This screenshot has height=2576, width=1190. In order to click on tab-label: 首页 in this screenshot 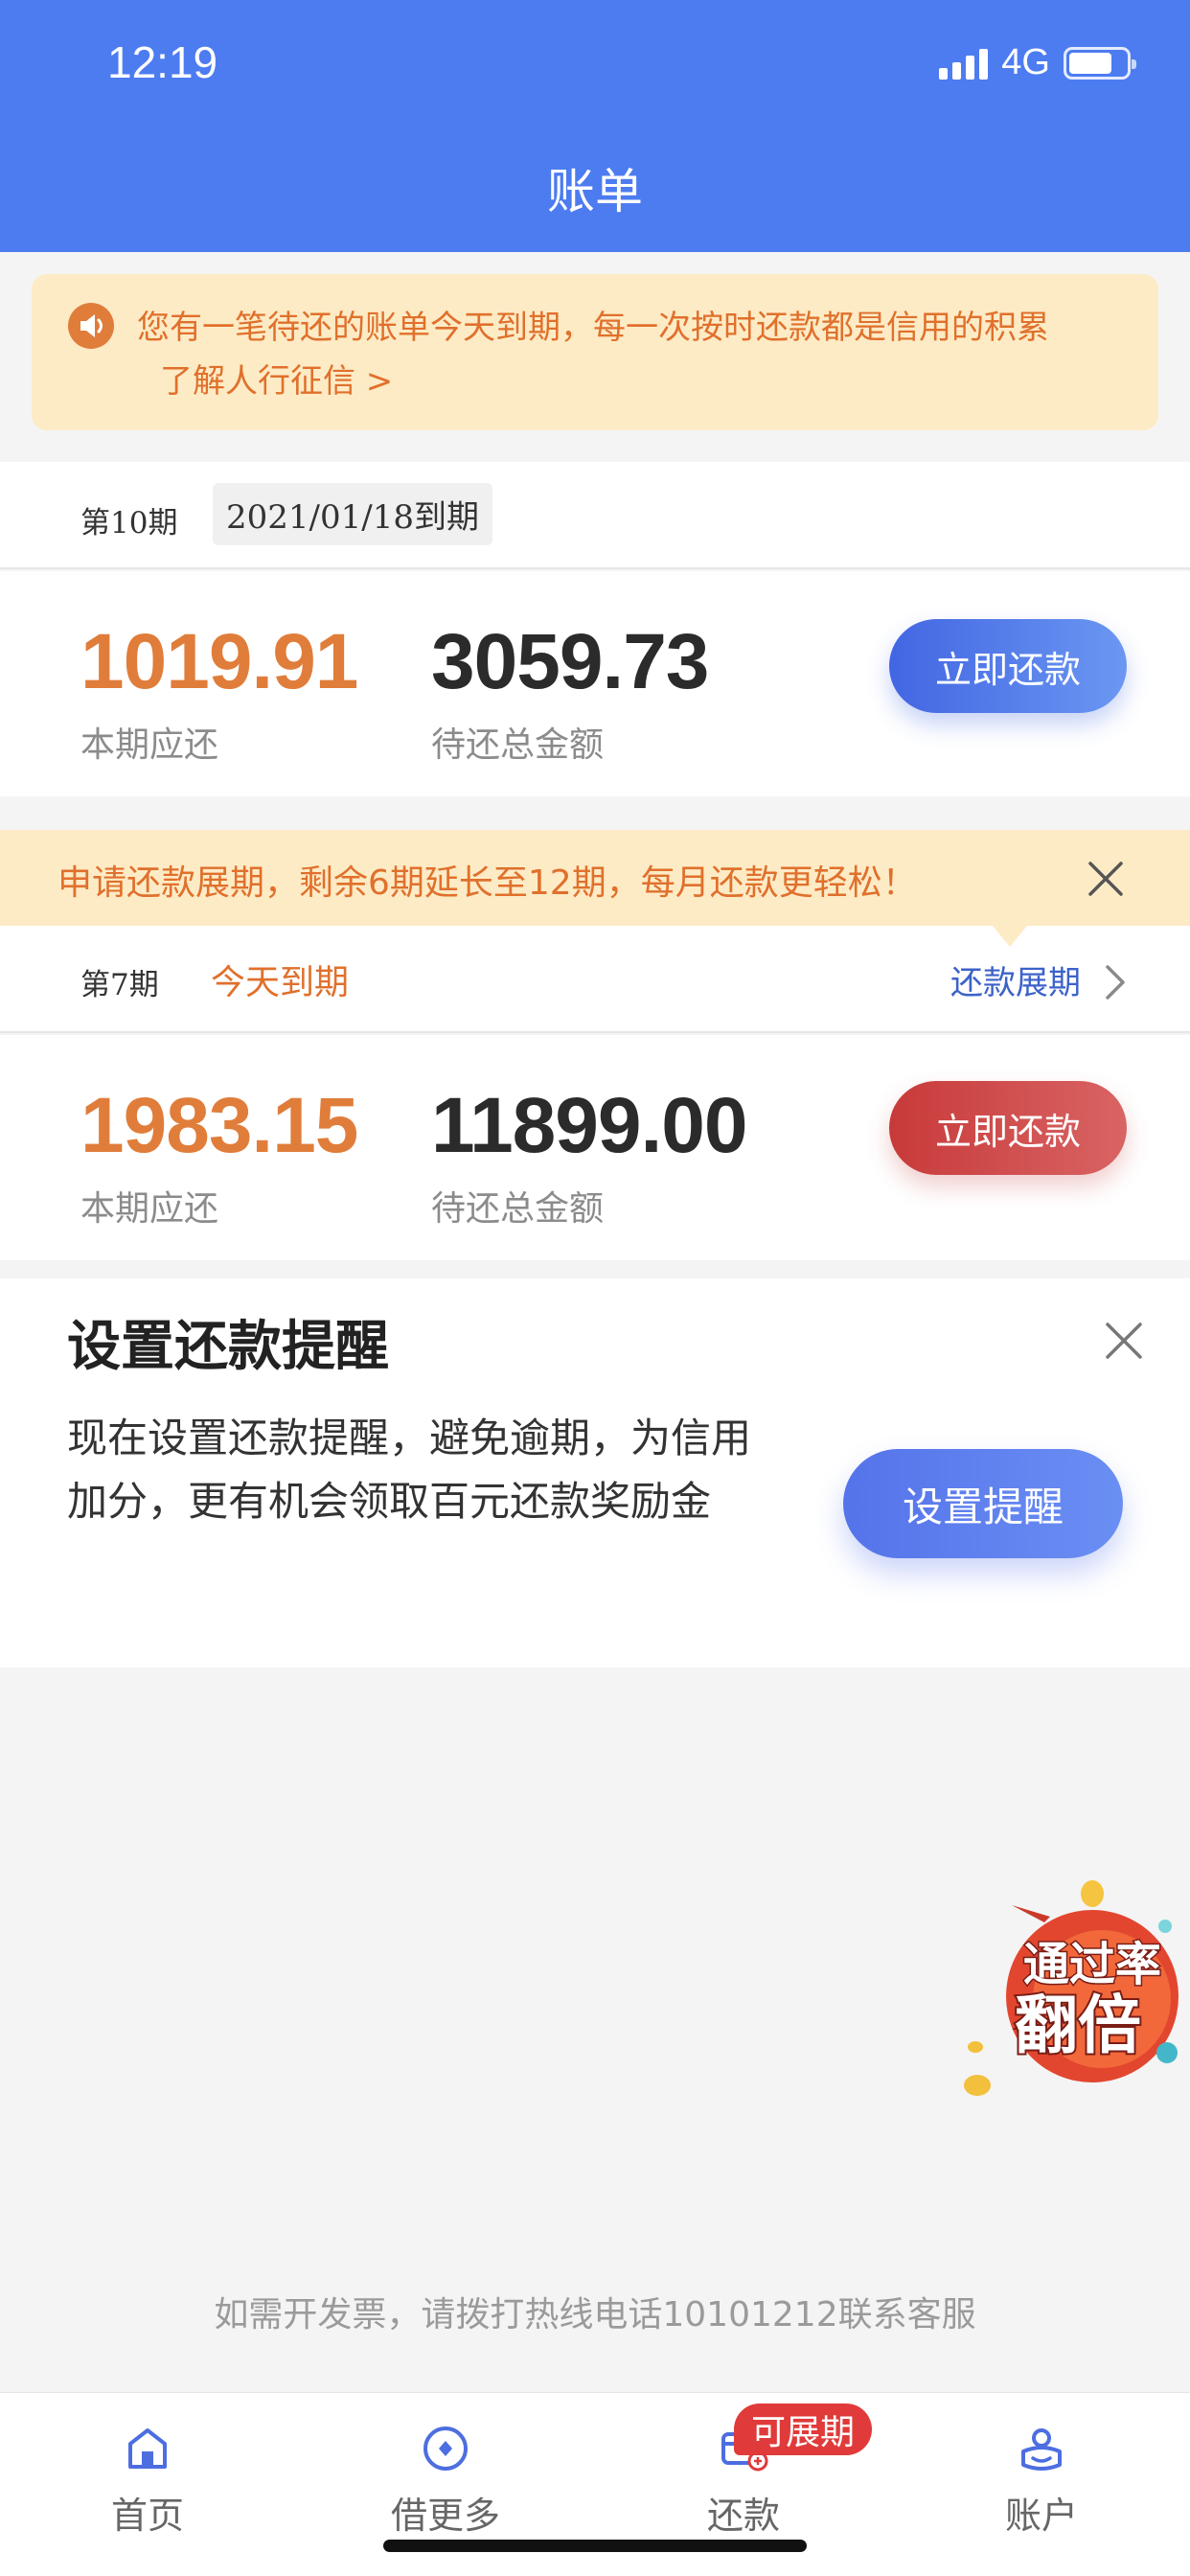, I will do `click(147, 2516)`.